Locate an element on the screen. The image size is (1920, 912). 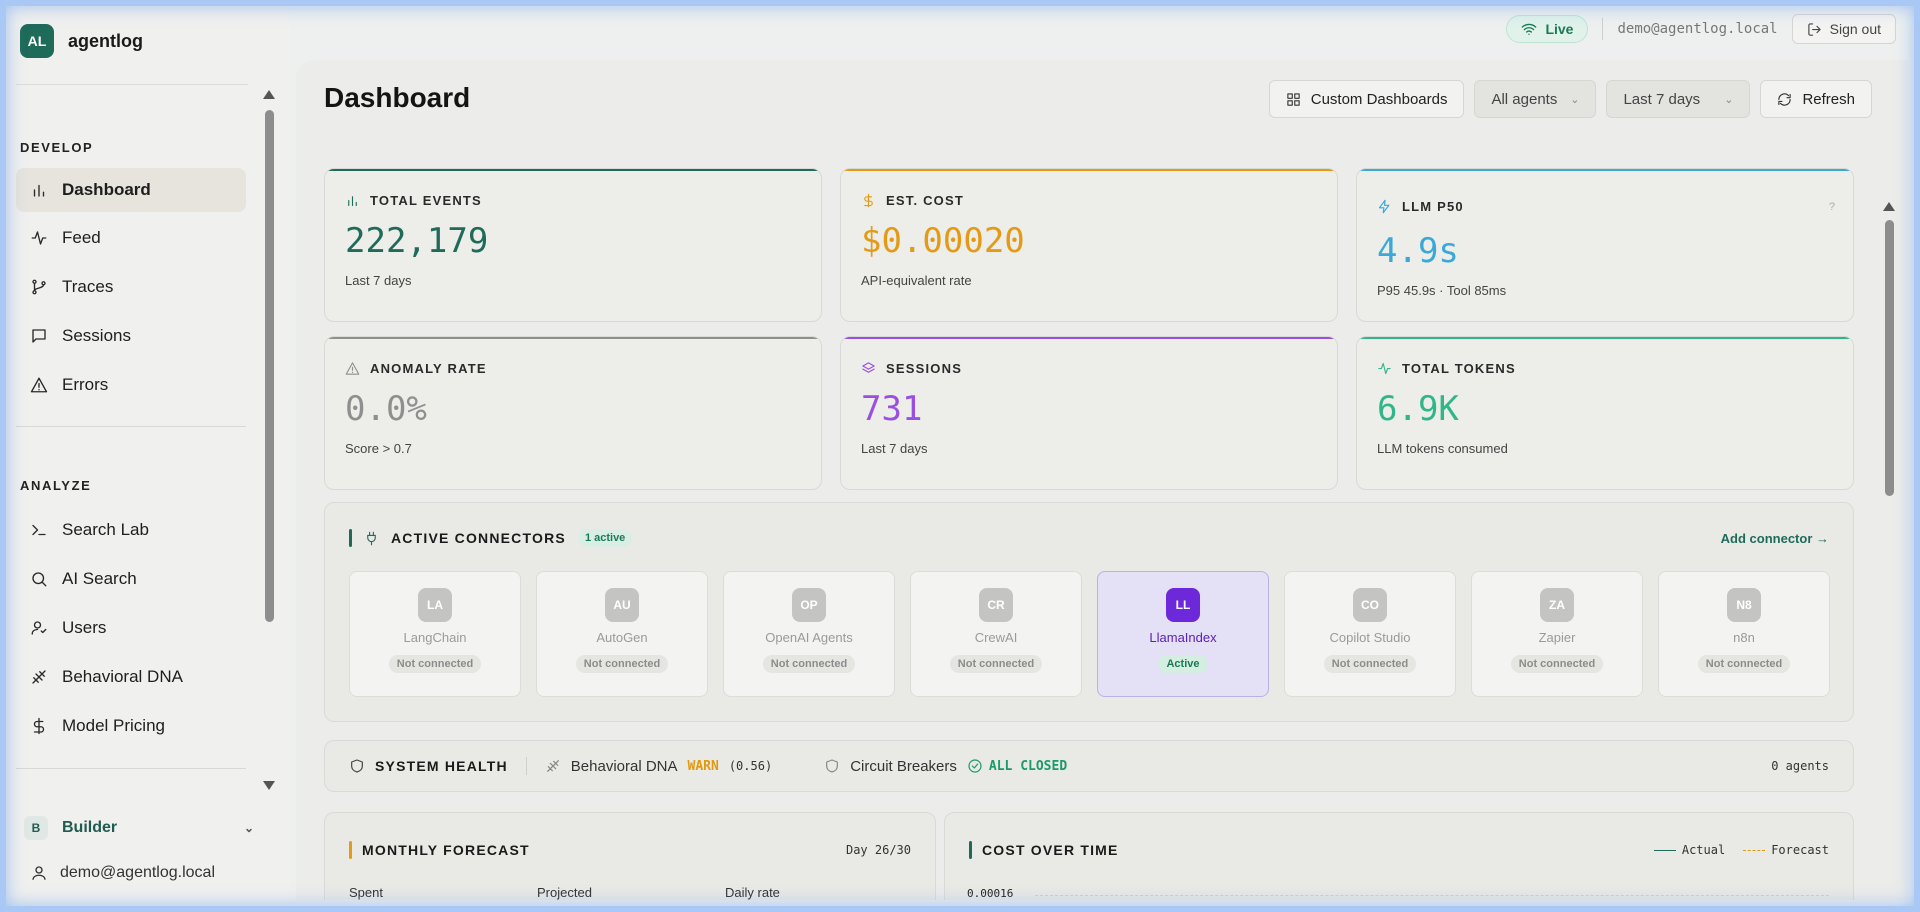
sidebar-item-label: Dashboard is located at coordinates (106, 189).